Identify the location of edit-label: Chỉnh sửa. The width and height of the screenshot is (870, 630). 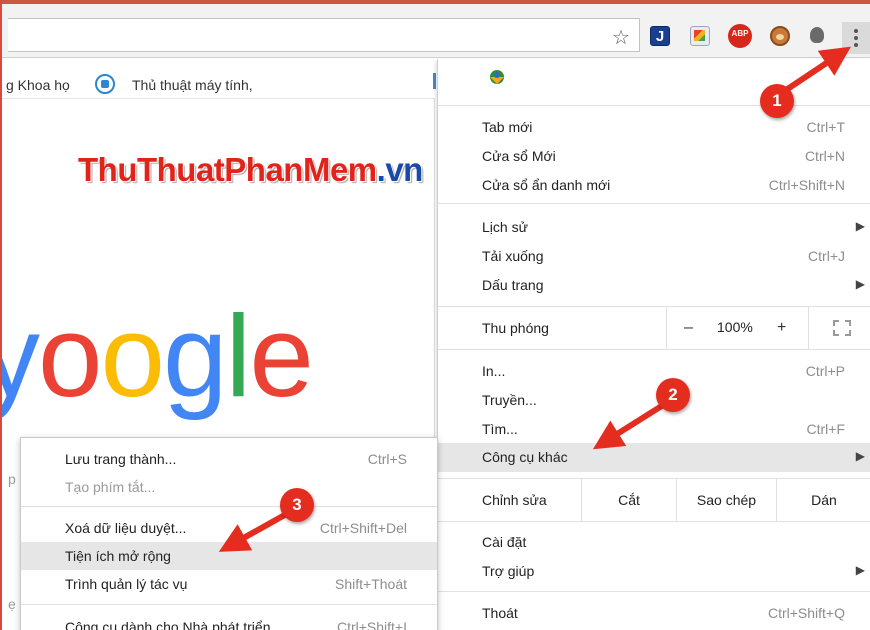
(514, 500).